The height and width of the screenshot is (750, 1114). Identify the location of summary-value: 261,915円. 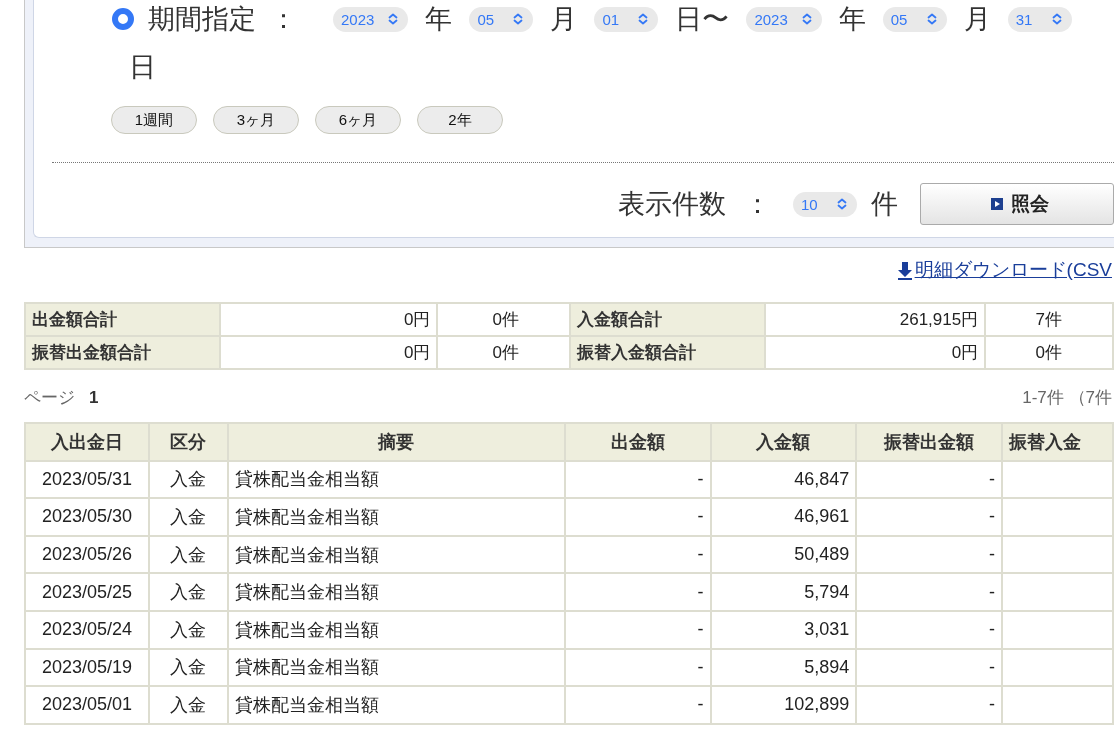
(875, 319).